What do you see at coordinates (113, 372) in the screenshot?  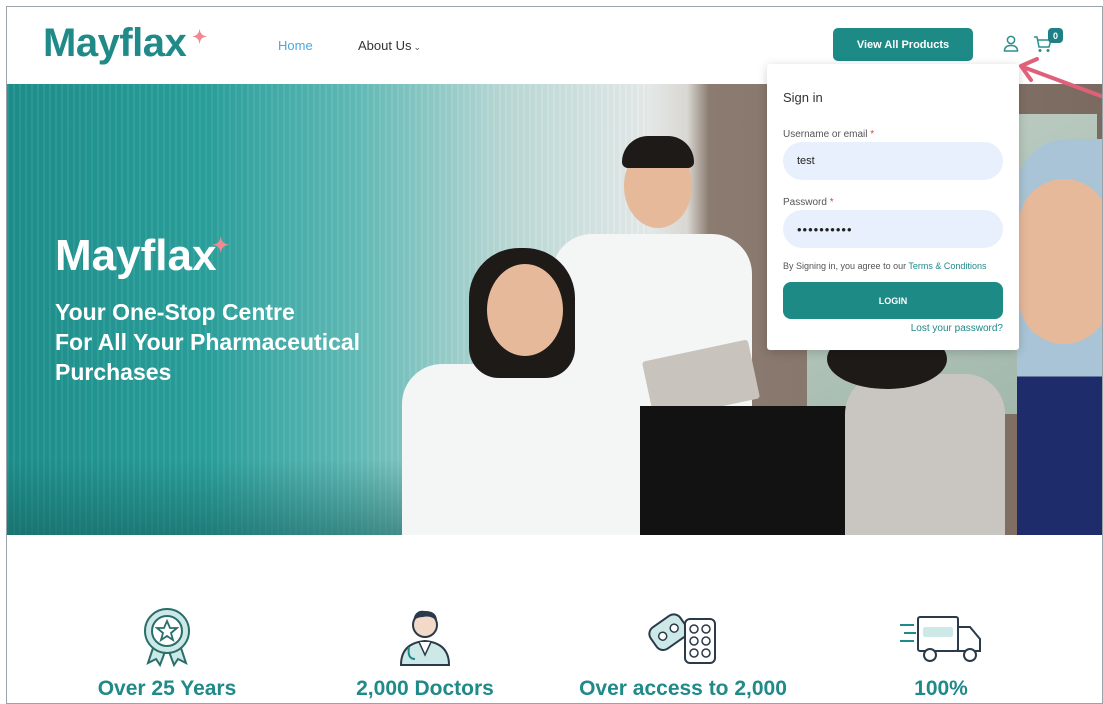 I see `hero-tagline-line: Purchases` at bounding box center [113, 372].